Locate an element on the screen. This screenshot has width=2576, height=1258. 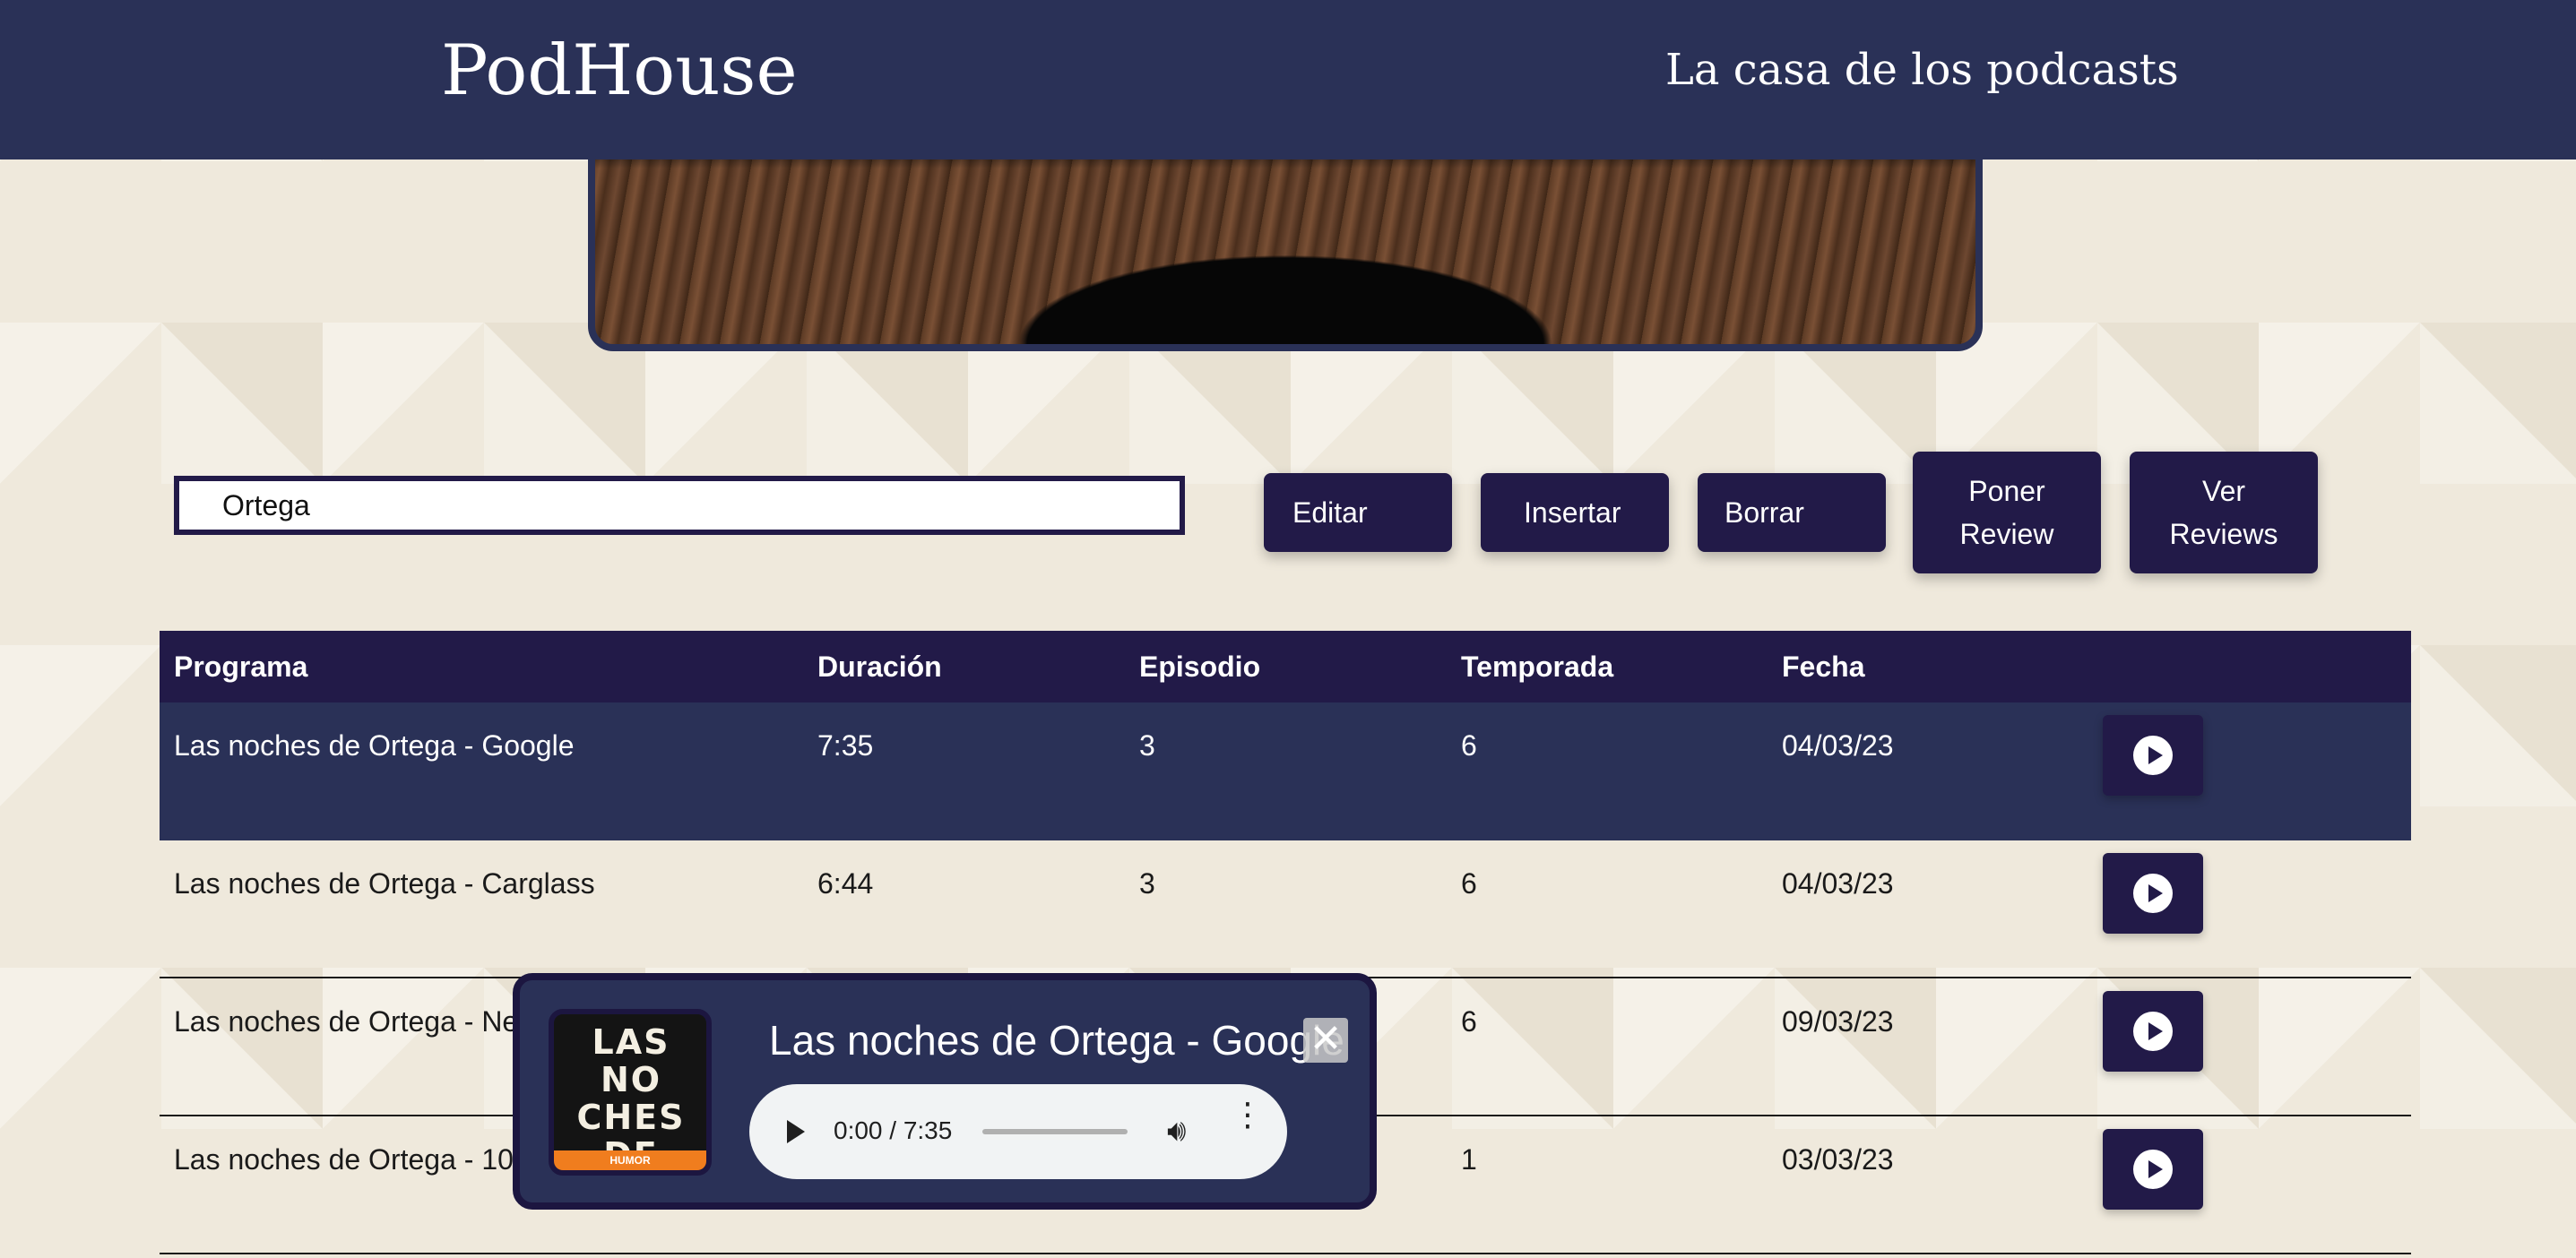
close-icon: ✕ is located at coordinates (1325, 1040).